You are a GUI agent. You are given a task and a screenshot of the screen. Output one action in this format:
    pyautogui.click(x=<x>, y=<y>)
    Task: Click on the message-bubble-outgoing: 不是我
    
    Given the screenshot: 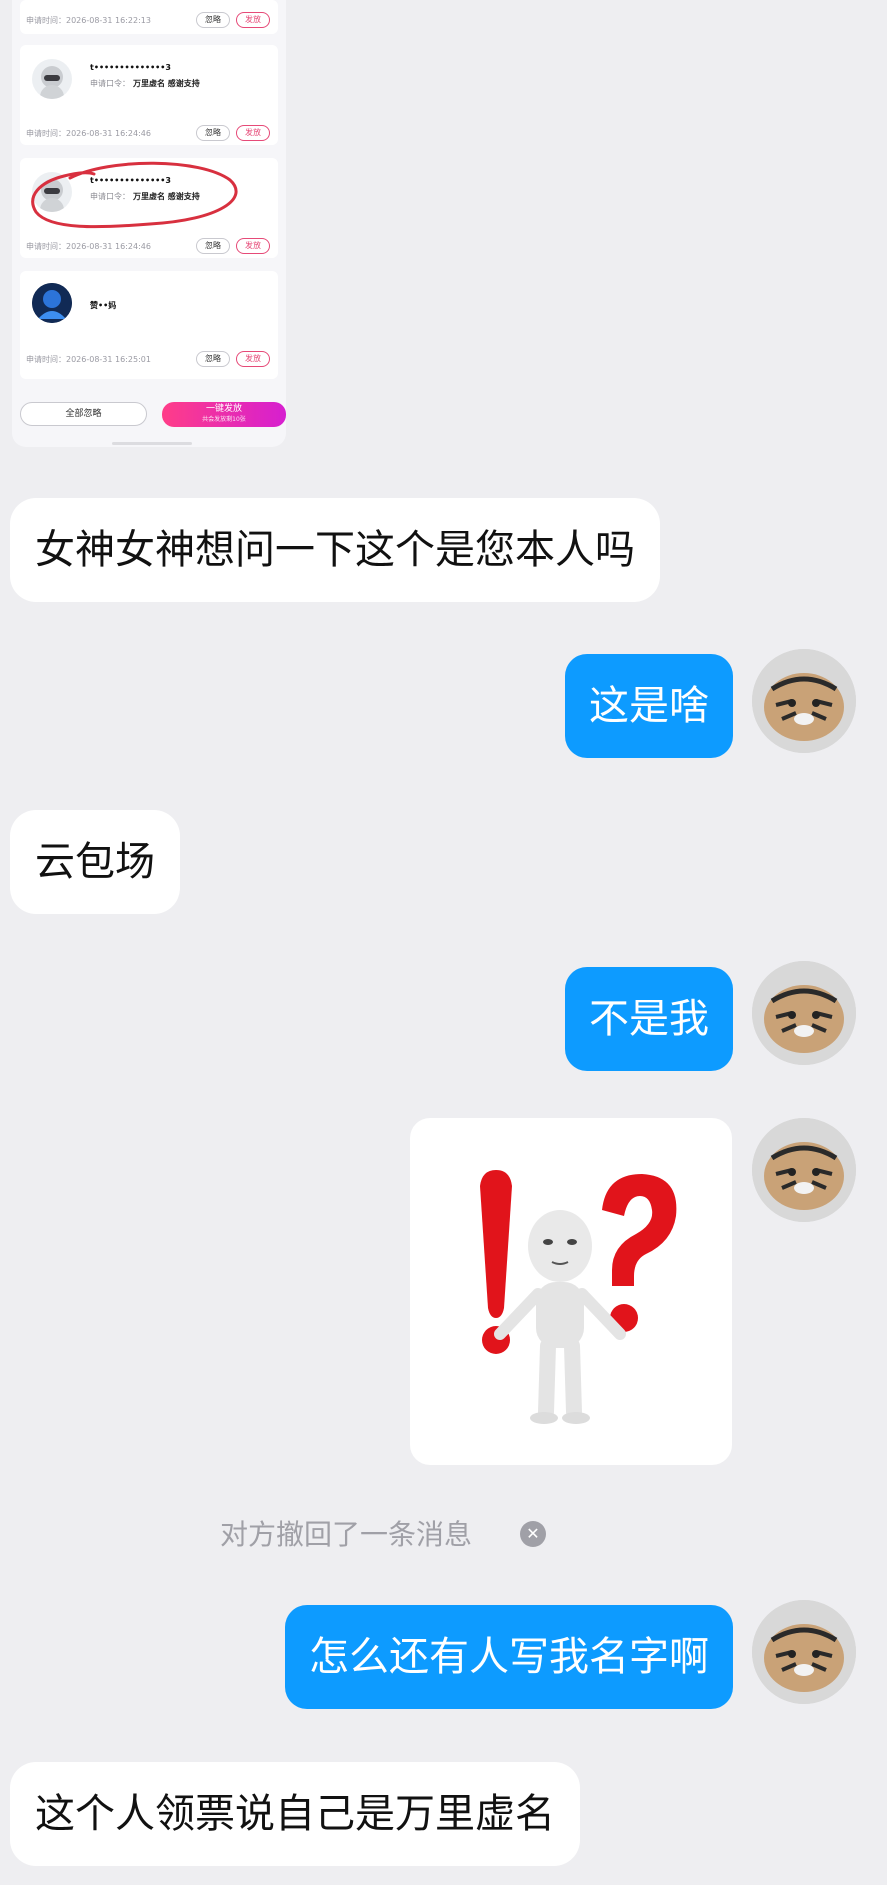 What is the action you would take?
    pyautogui.click(x=649, y=1019)
    